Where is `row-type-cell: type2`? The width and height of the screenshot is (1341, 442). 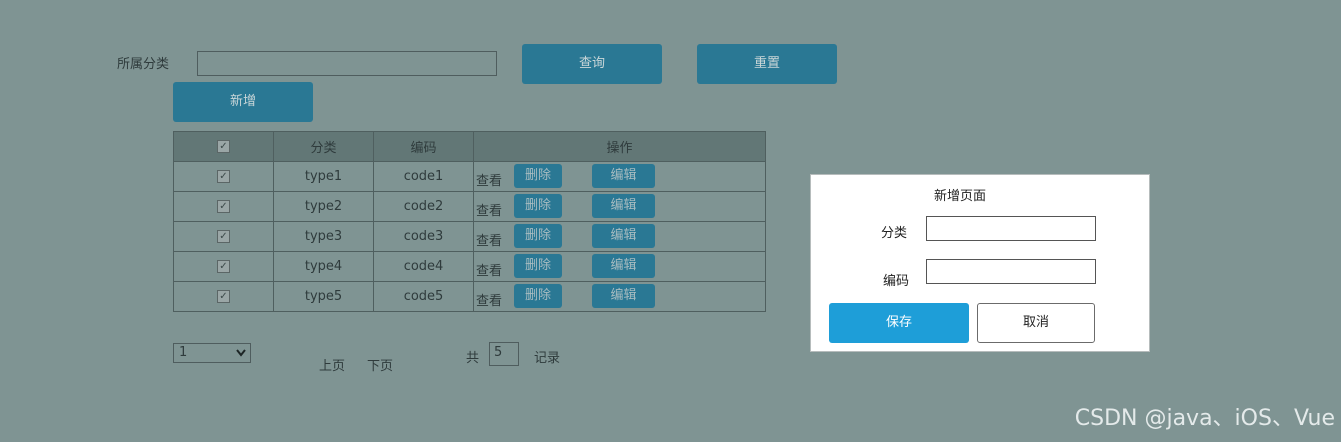 row-type-cell: type2 is located at coordinates (323, 206).